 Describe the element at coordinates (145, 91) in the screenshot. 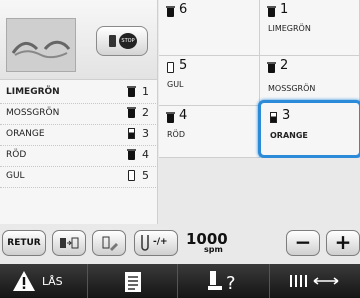

I see `list-item-num: 1` at that location.